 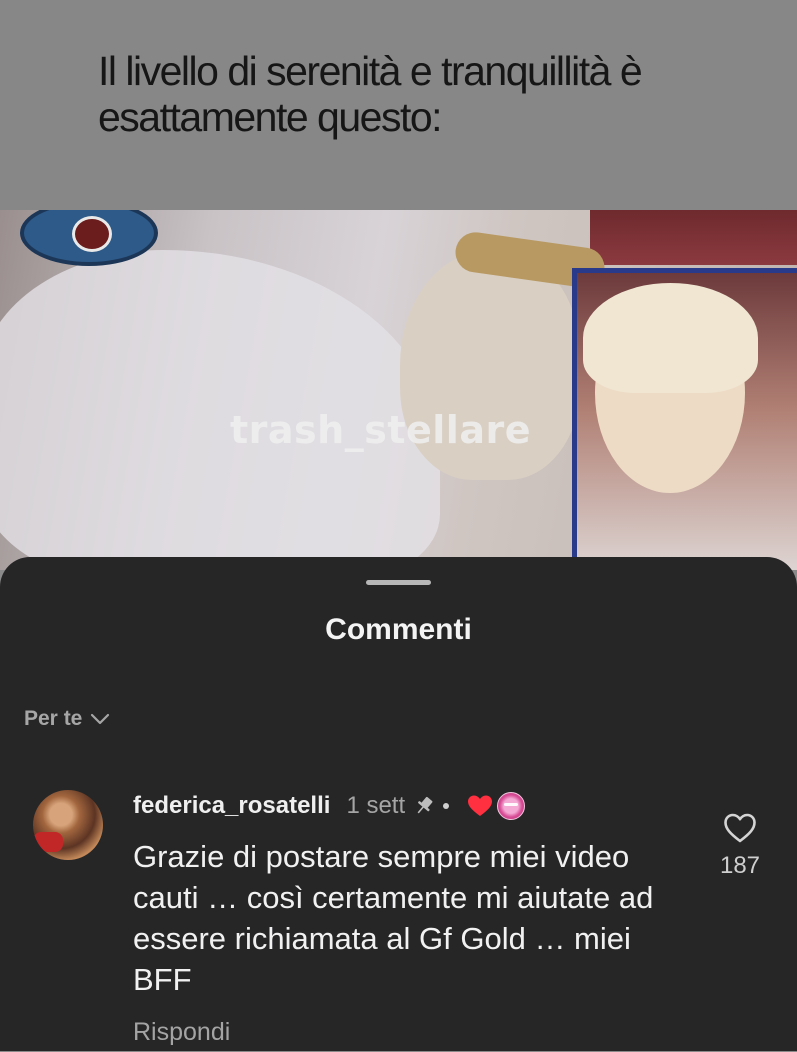 What do you see at coordinates (100, 719) in the screenshot?
I see `chevron-down-icon` at bounding box center [100, 719].